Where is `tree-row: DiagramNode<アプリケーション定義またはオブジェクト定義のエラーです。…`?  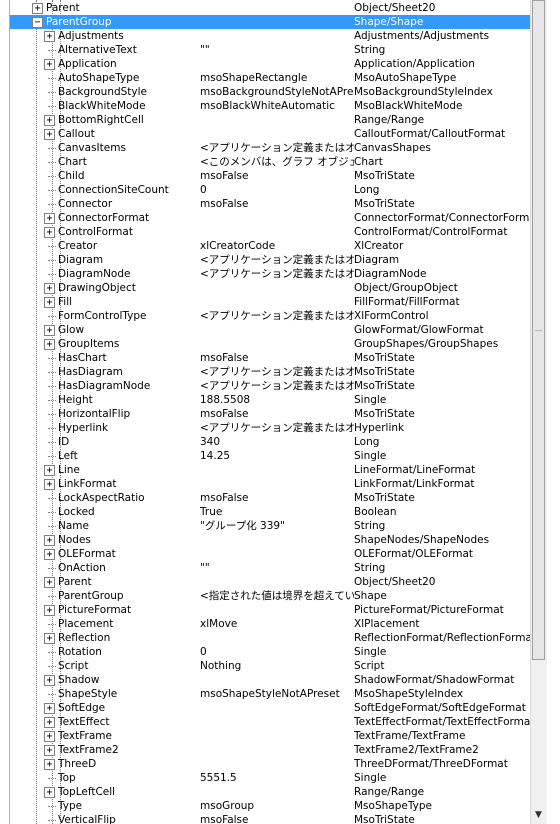 tree-row: DiagramNode<アプリケーション定義またはオブジェクト定義のエラーです。… is located at coordinates (270, 274).